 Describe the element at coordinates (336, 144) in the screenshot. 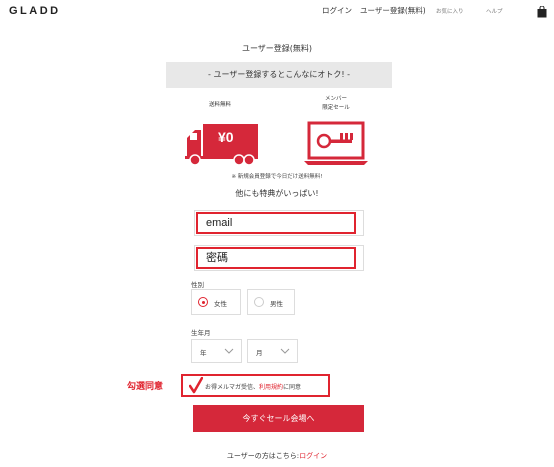

I see `laptop-key-icon` at that location.